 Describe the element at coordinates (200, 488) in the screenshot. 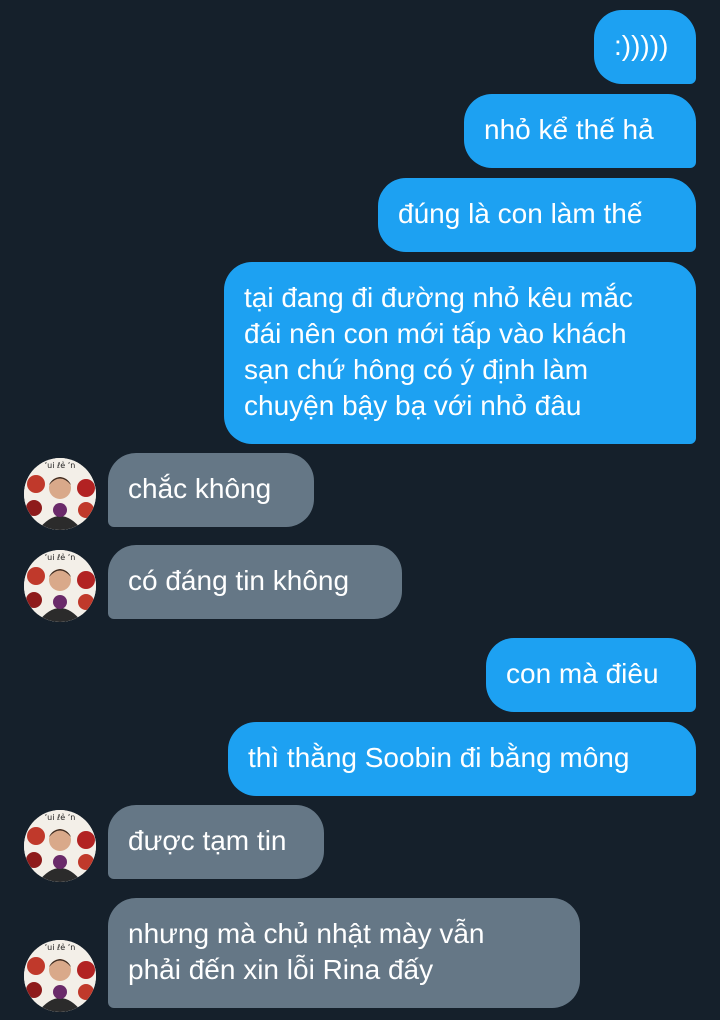

I see `message-text: chắc không` at that location.